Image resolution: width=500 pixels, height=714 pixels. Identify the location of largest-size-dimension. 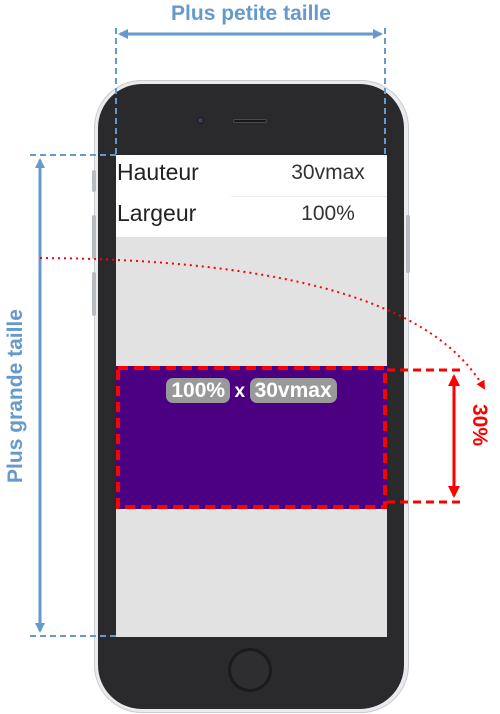
(73, 395).